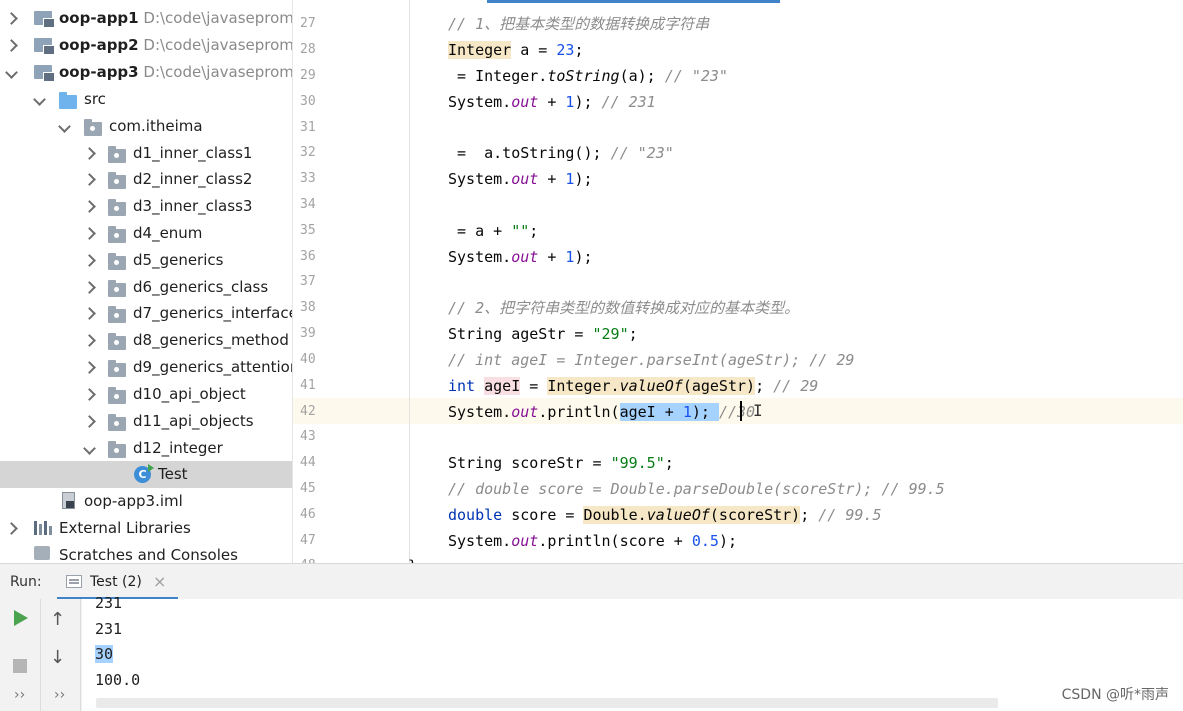  What do you see at coordinates (308, 359) in the screenshot?
I see `line-number: 40` at bounding box center [308, 359].